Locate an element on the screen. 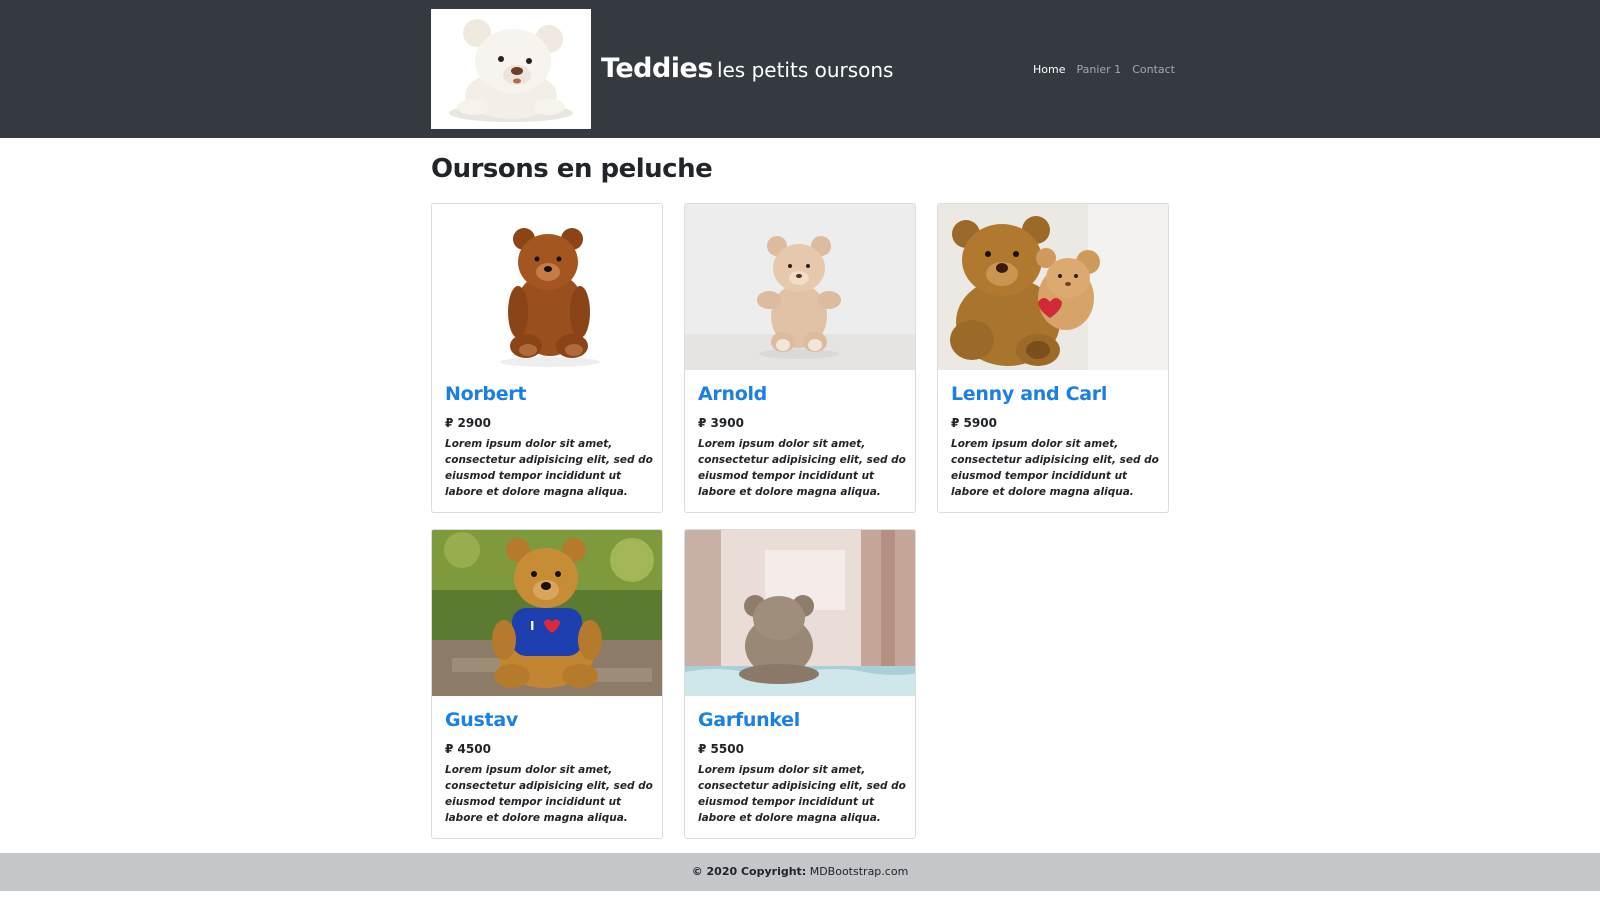 Image resolution: width=1600 pixels, height=900 pixels. brand-tagline: les petits oursons is located at coordinates (805, 70).